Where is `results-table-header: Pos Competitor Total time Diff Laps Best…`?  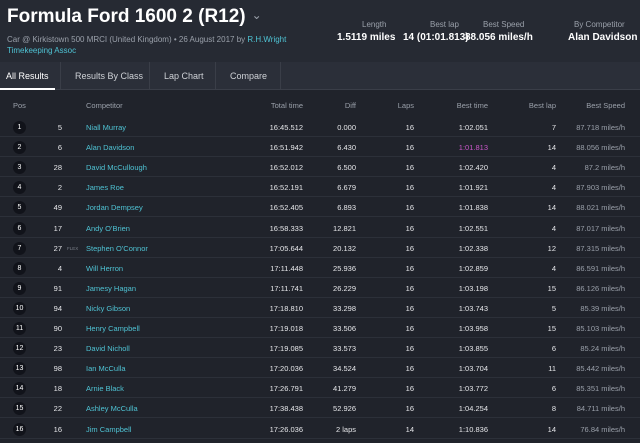 results-table-header: Pos Competitor Total time Diff Laps Best… is located at coordinates (320, 105).